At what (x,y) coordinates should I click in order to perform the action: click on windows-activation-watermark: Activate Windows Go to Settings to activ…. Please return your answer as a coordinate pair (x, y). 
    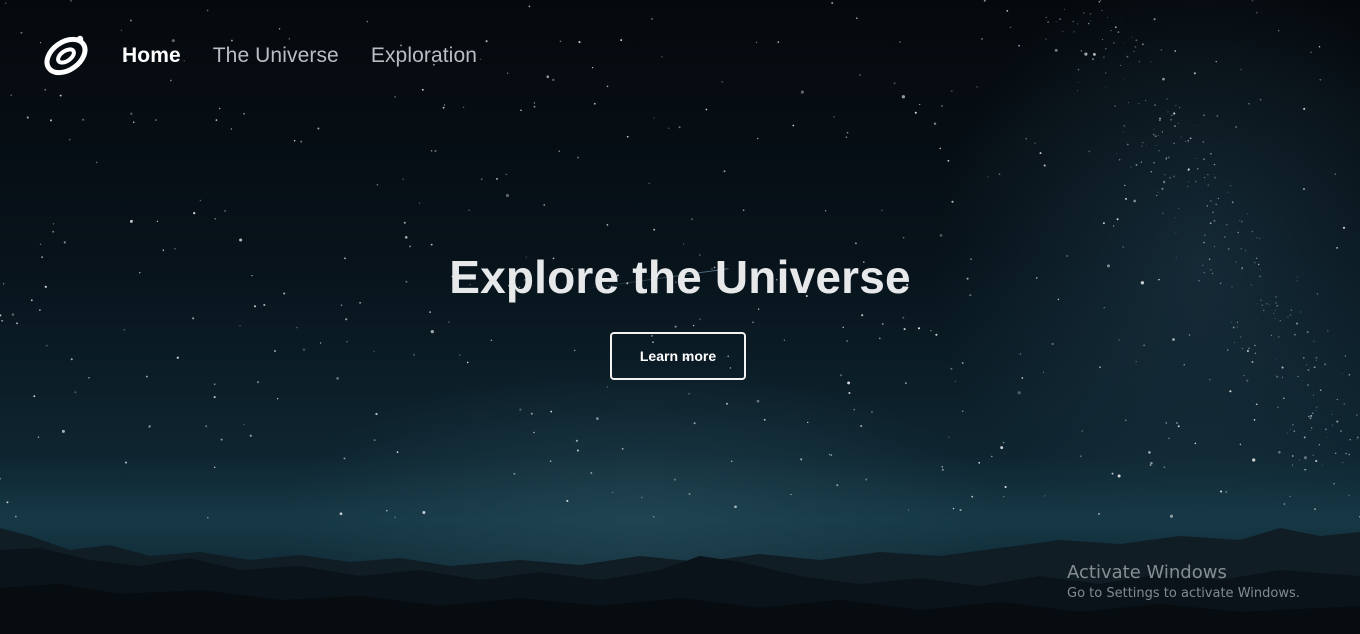
    Looking at the image, I should click on (1183, 583).